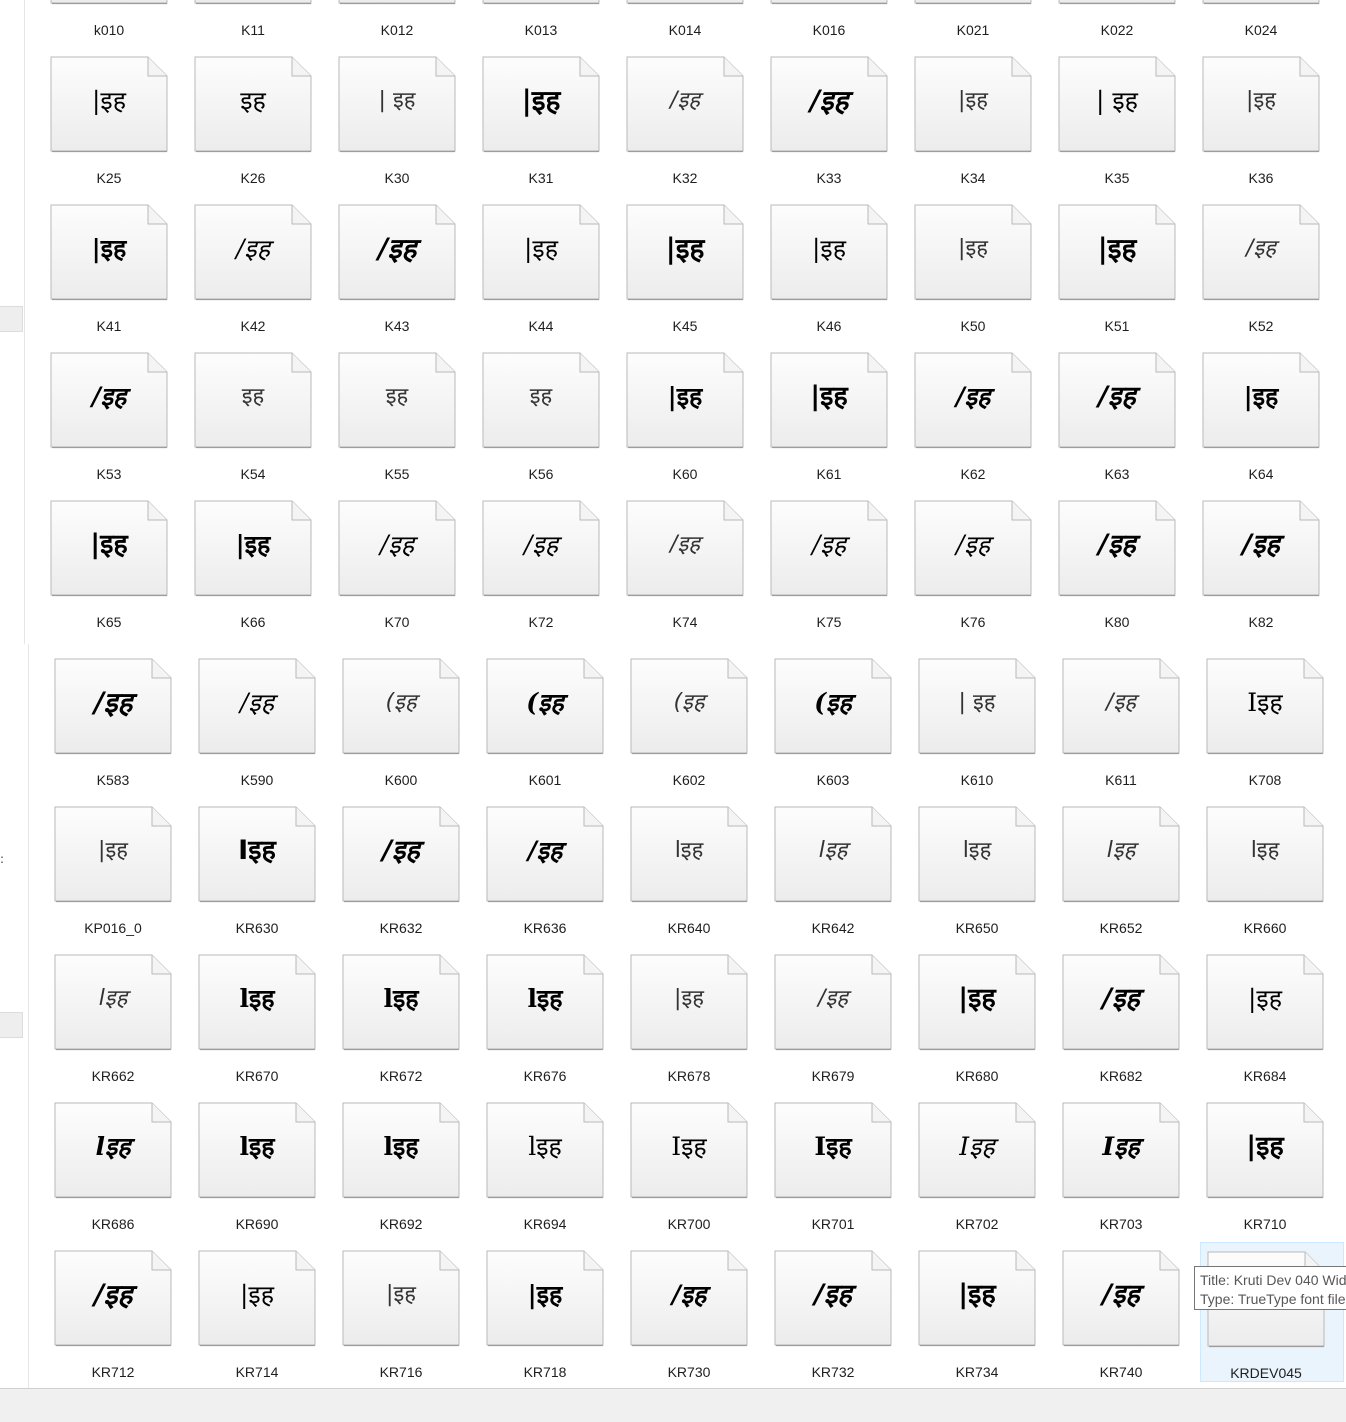 This screenshot has height=1422, width=1346. What do you see at coordinates (548, 562) in the screenshot?
I see `font-file-item: /इह K72` at bounding box center [548, 562].